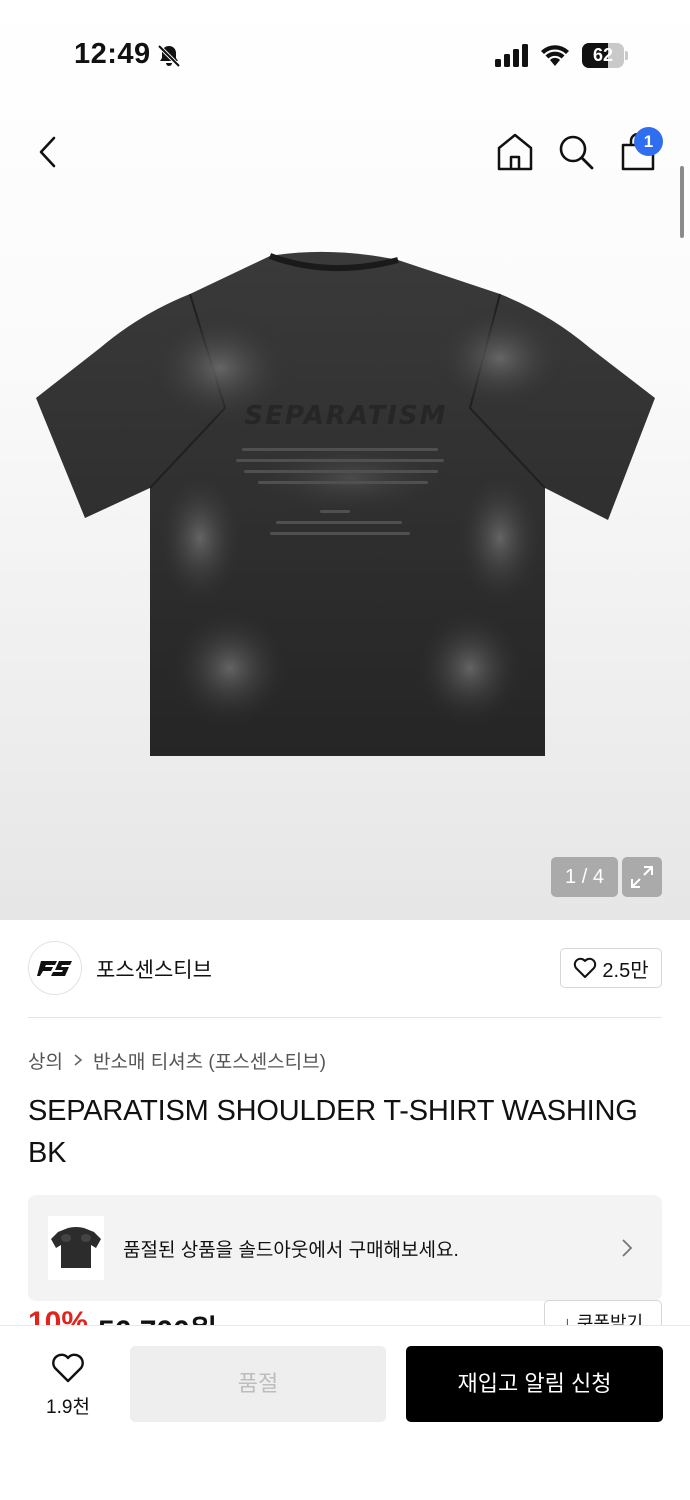  What do you see at coordinates (68, 1384) in the screenshot?
I see `product-like-button: 1.9천` at bounding box center [68, 1384].